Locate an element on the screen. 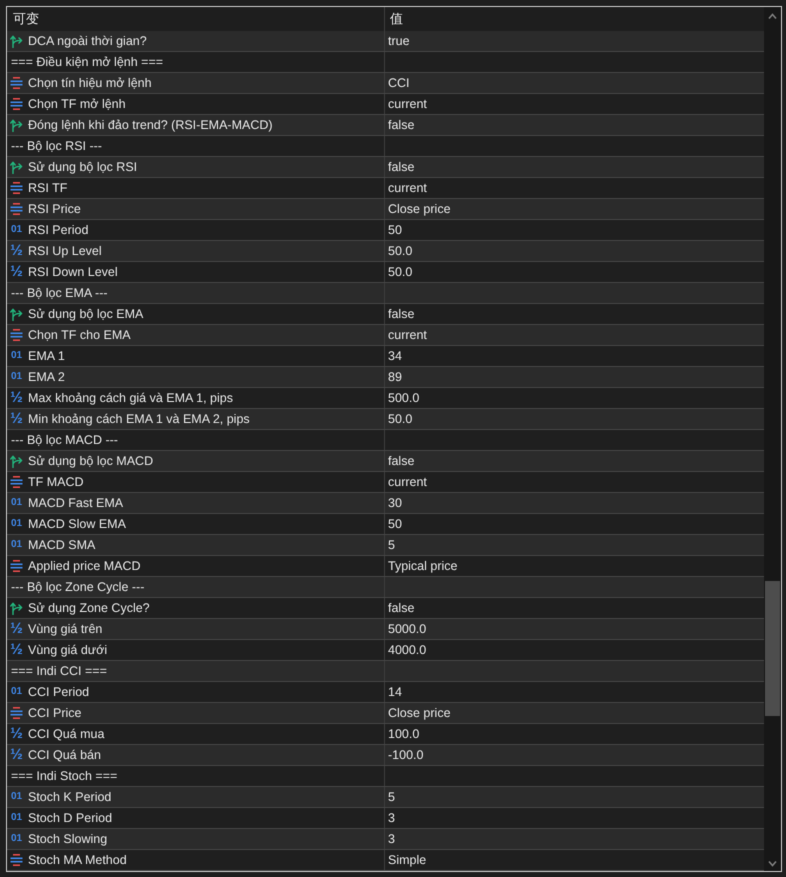 The height and width of the screenshot is (877, 786). property-value: 4000.0 is located at coordinates (407, 650).